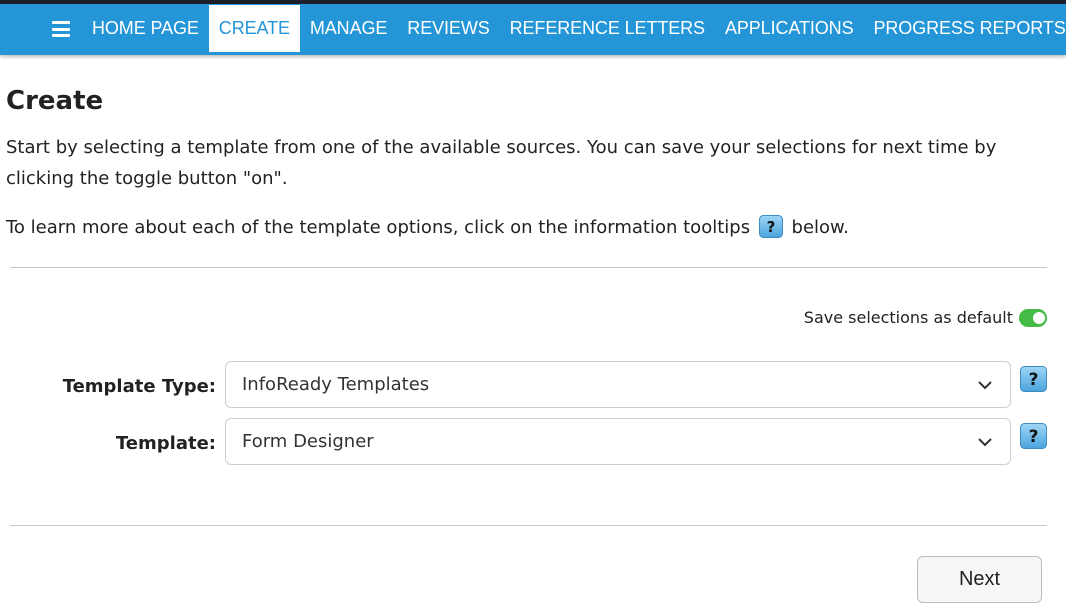 This screenshot has height=614, width=1066. I want to click on nav-item-create: CREATE, so click(254, 28).